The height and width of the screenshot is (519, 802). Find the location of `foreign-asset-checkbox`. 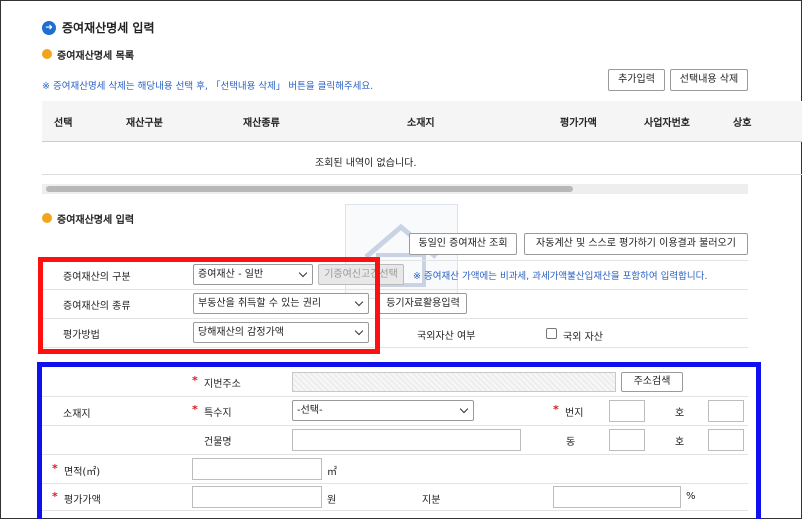

foreign-asset-checkbox is located at coordinates (551, 333).